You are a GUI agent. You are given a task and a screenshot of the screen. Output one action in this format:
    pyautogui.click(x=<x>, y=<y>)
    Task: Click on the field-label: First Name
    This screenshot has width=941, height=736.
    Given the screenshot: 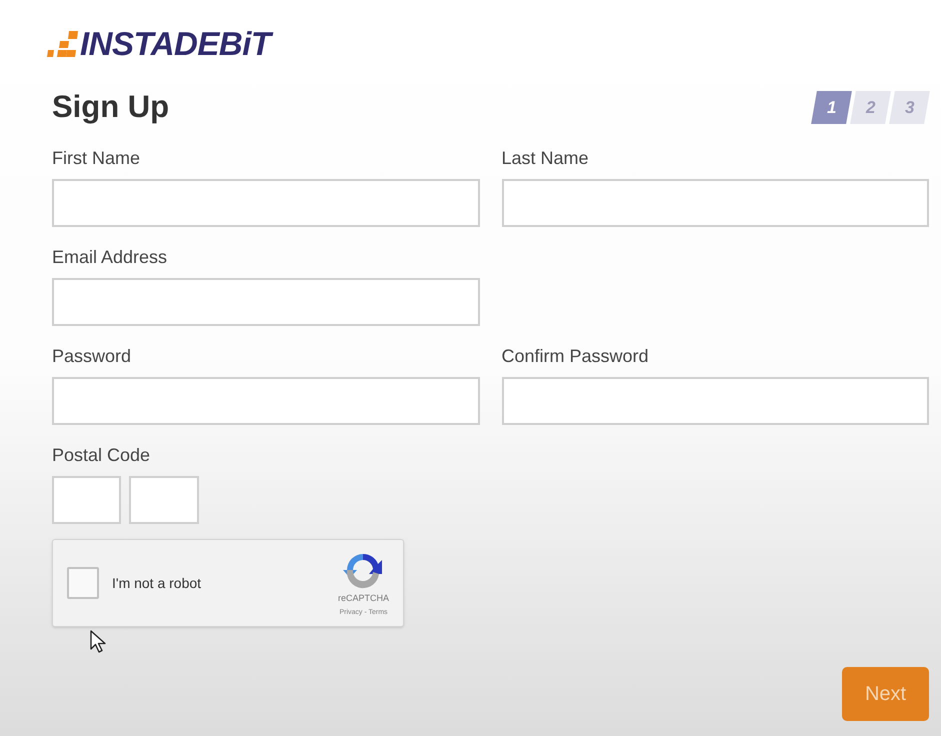 What is the action you would take?
    pyautogui.click(x=96, y=158)
    